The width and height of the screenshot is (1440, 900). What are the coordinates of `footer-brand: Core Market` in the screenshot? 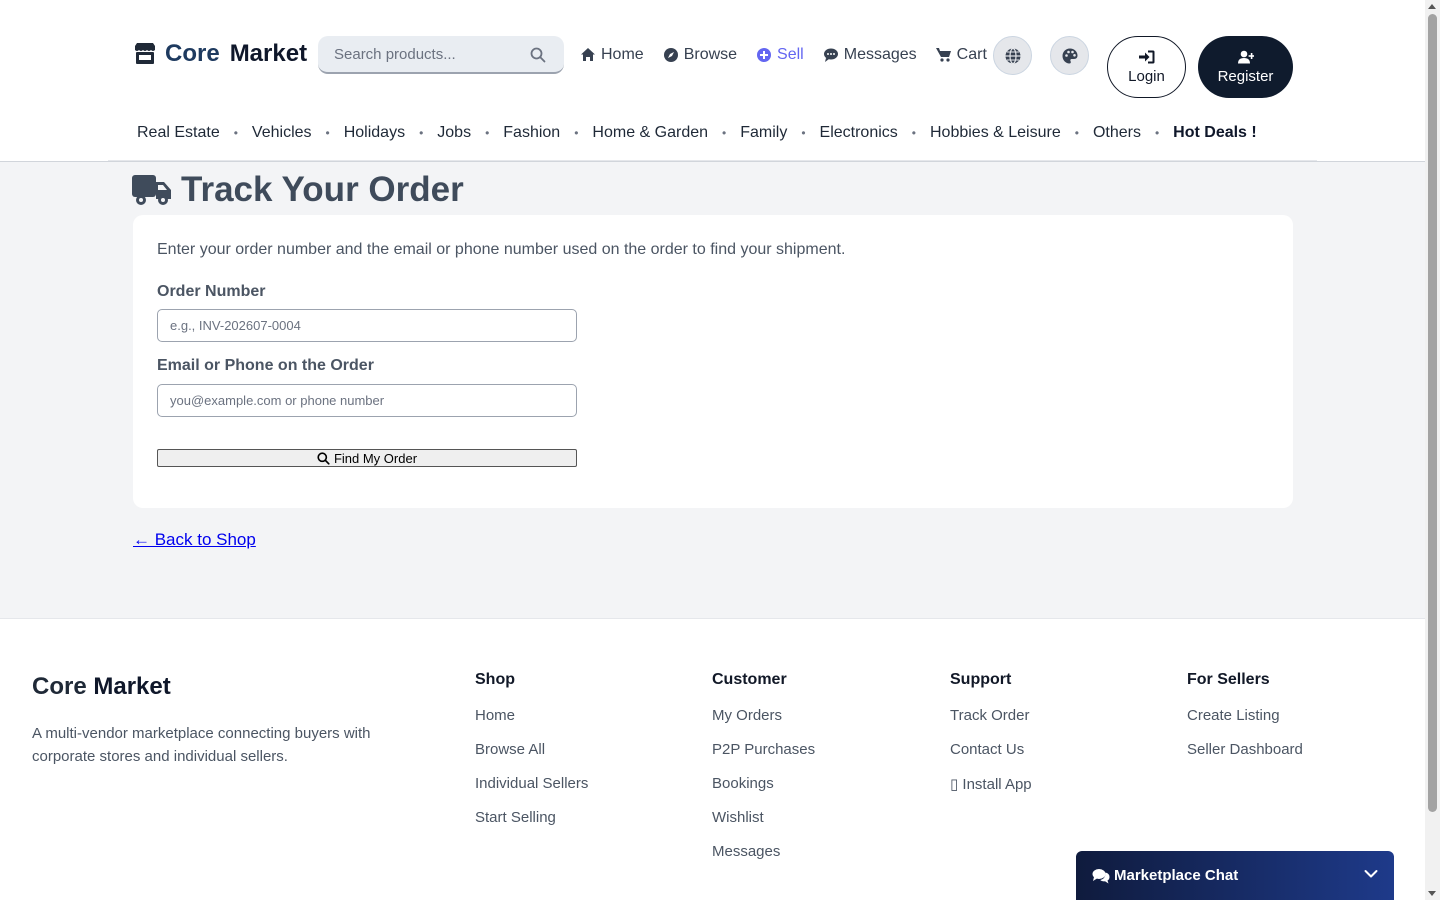 It's located at (101, 687).